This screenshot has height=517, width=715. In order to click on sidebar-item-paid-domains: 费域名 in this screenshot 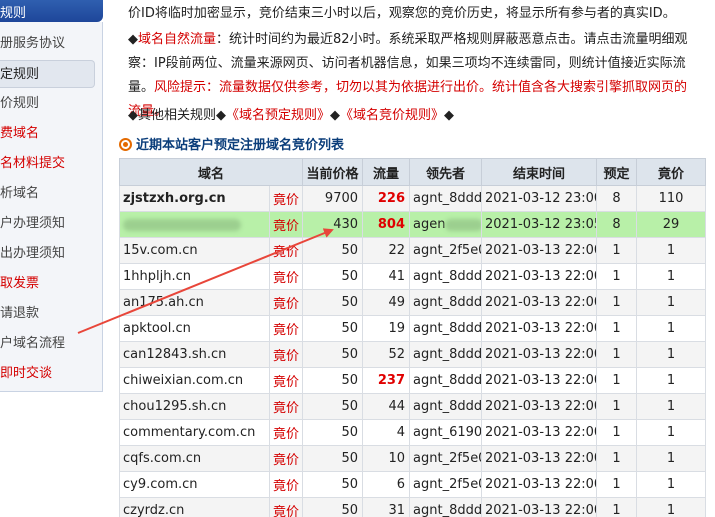, I will do `click(51, 134)`.